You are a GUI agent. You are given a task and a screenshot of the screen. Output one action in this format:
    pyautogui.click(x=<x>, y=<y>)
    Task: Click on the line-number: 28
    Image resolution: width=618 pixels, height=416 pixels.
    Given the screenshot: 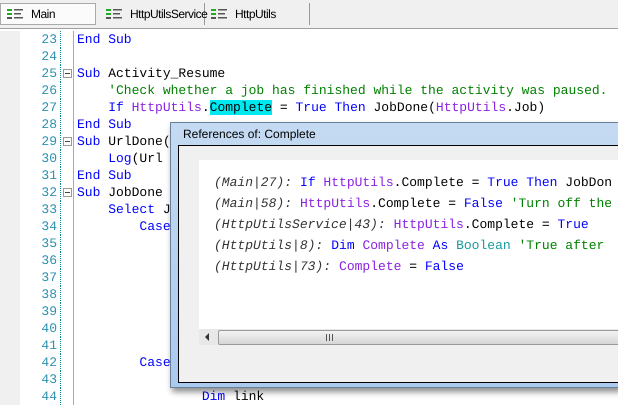 What is the action you would take?
    pyautogui.click(x=28, y=124)
    